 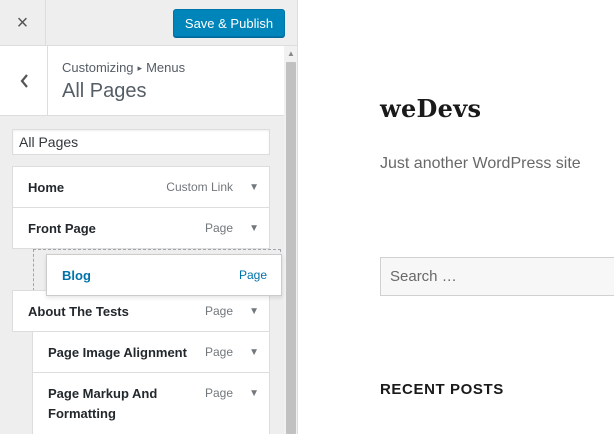 I want to click on menu-item-type: Custom Link, so click(x=199, y=187).